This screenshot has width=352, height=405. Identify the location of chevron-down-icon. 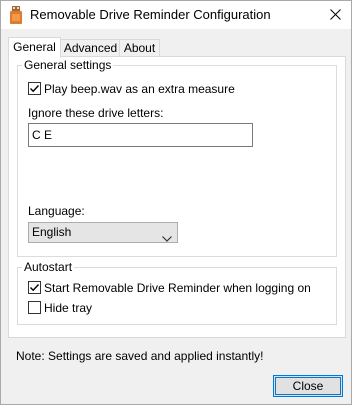
(167, 238).